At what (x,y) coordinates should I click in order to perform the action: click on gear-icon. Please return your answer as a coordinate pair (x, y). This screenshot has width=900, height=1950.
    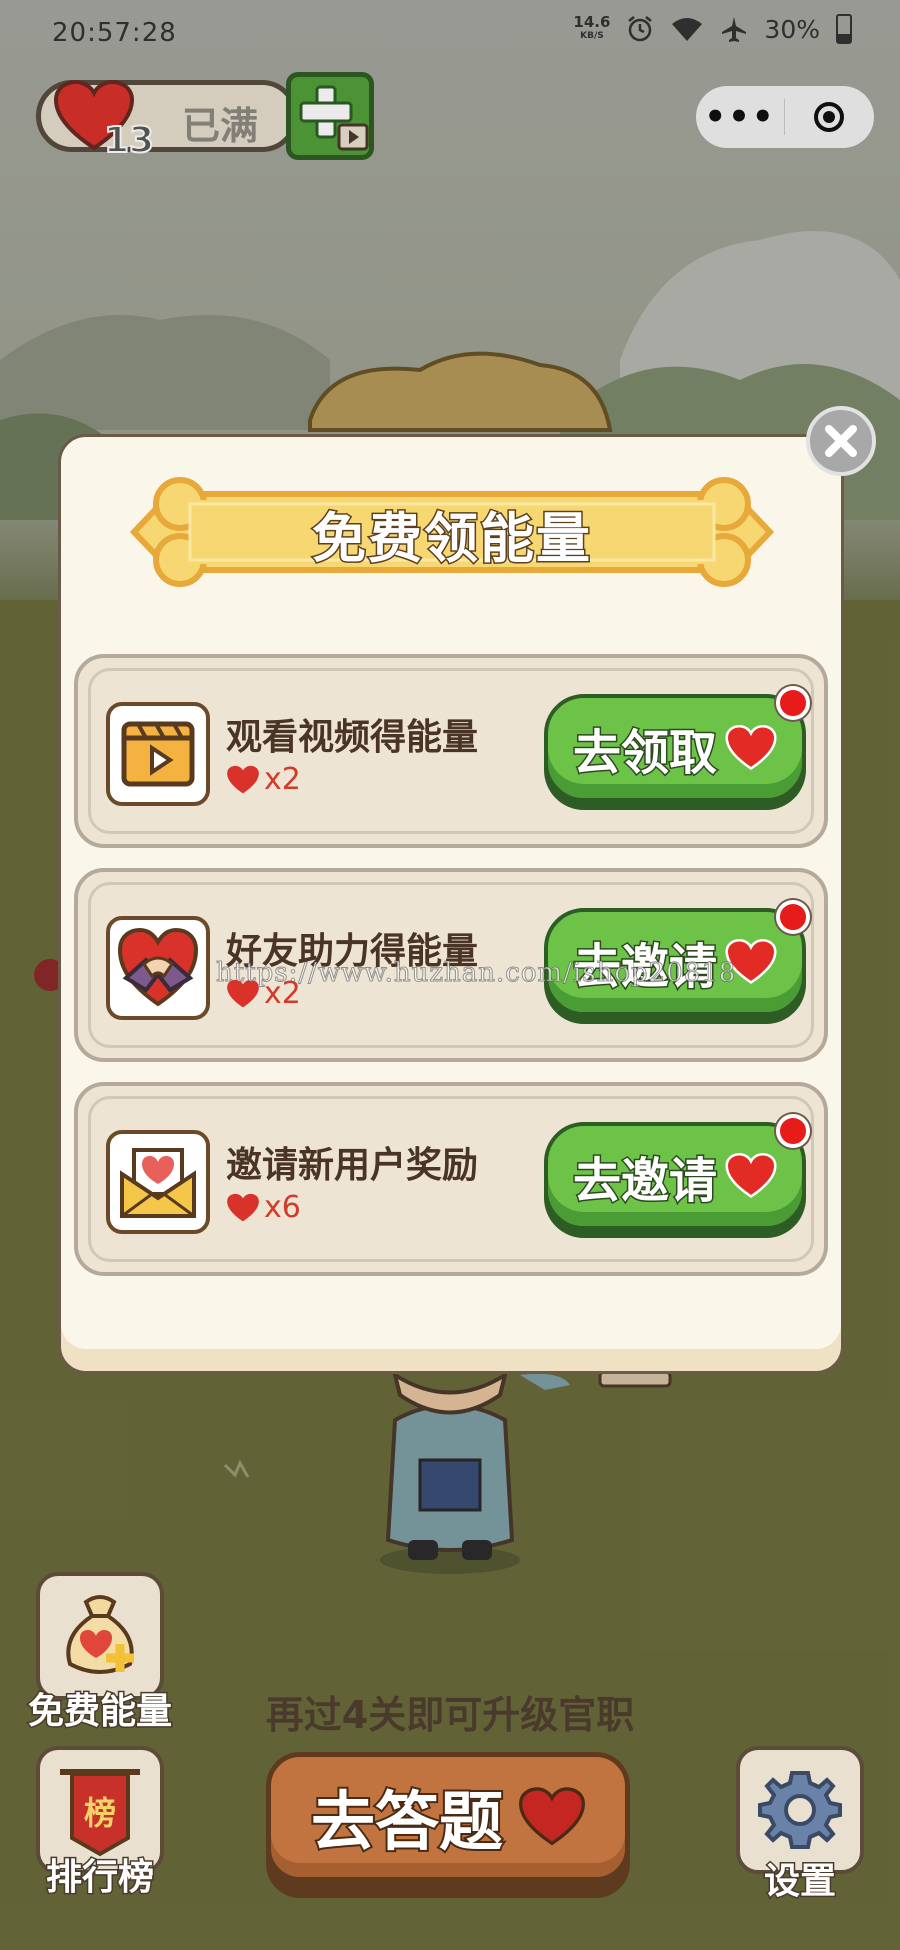
    Looking at the image, I should click on (800, 1810).